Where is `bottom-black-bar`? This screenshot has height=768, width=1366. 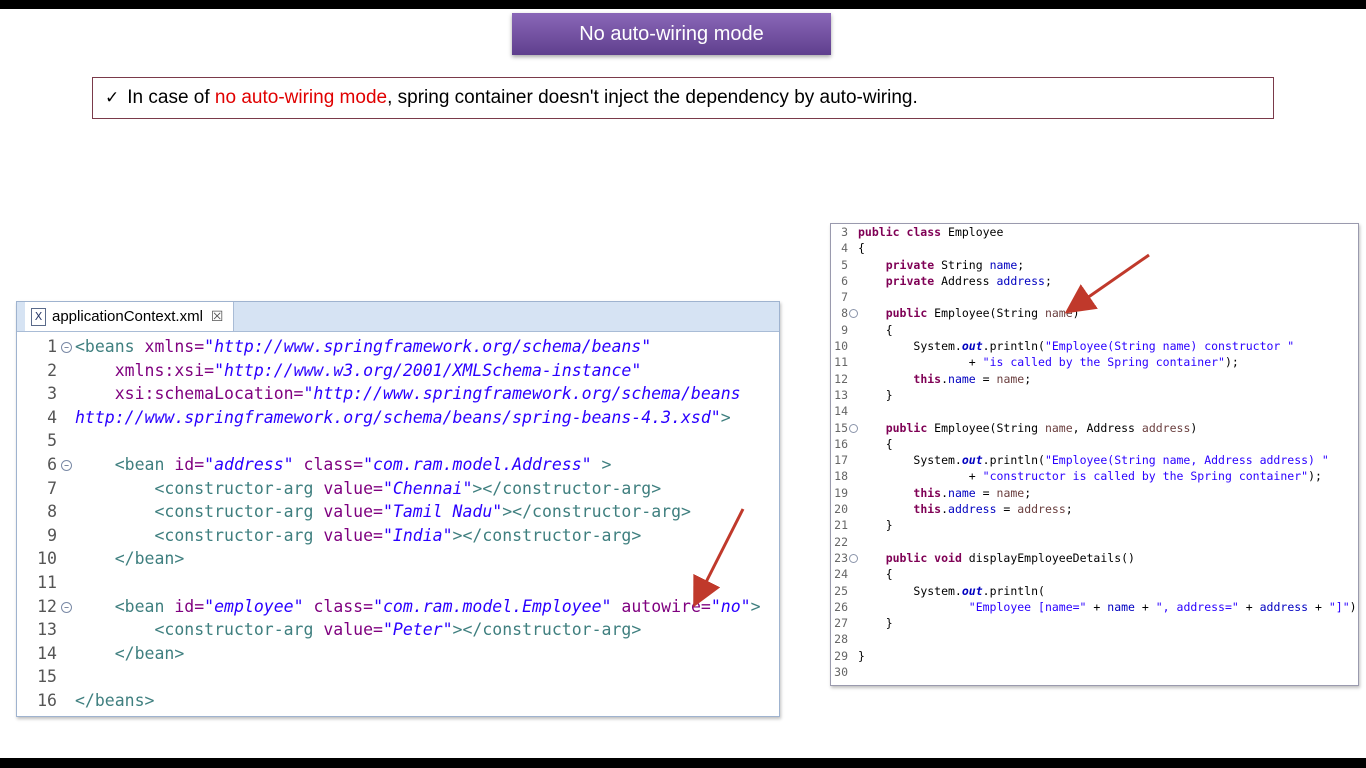
bottom-black-bar is located at coordinates (683, 763).